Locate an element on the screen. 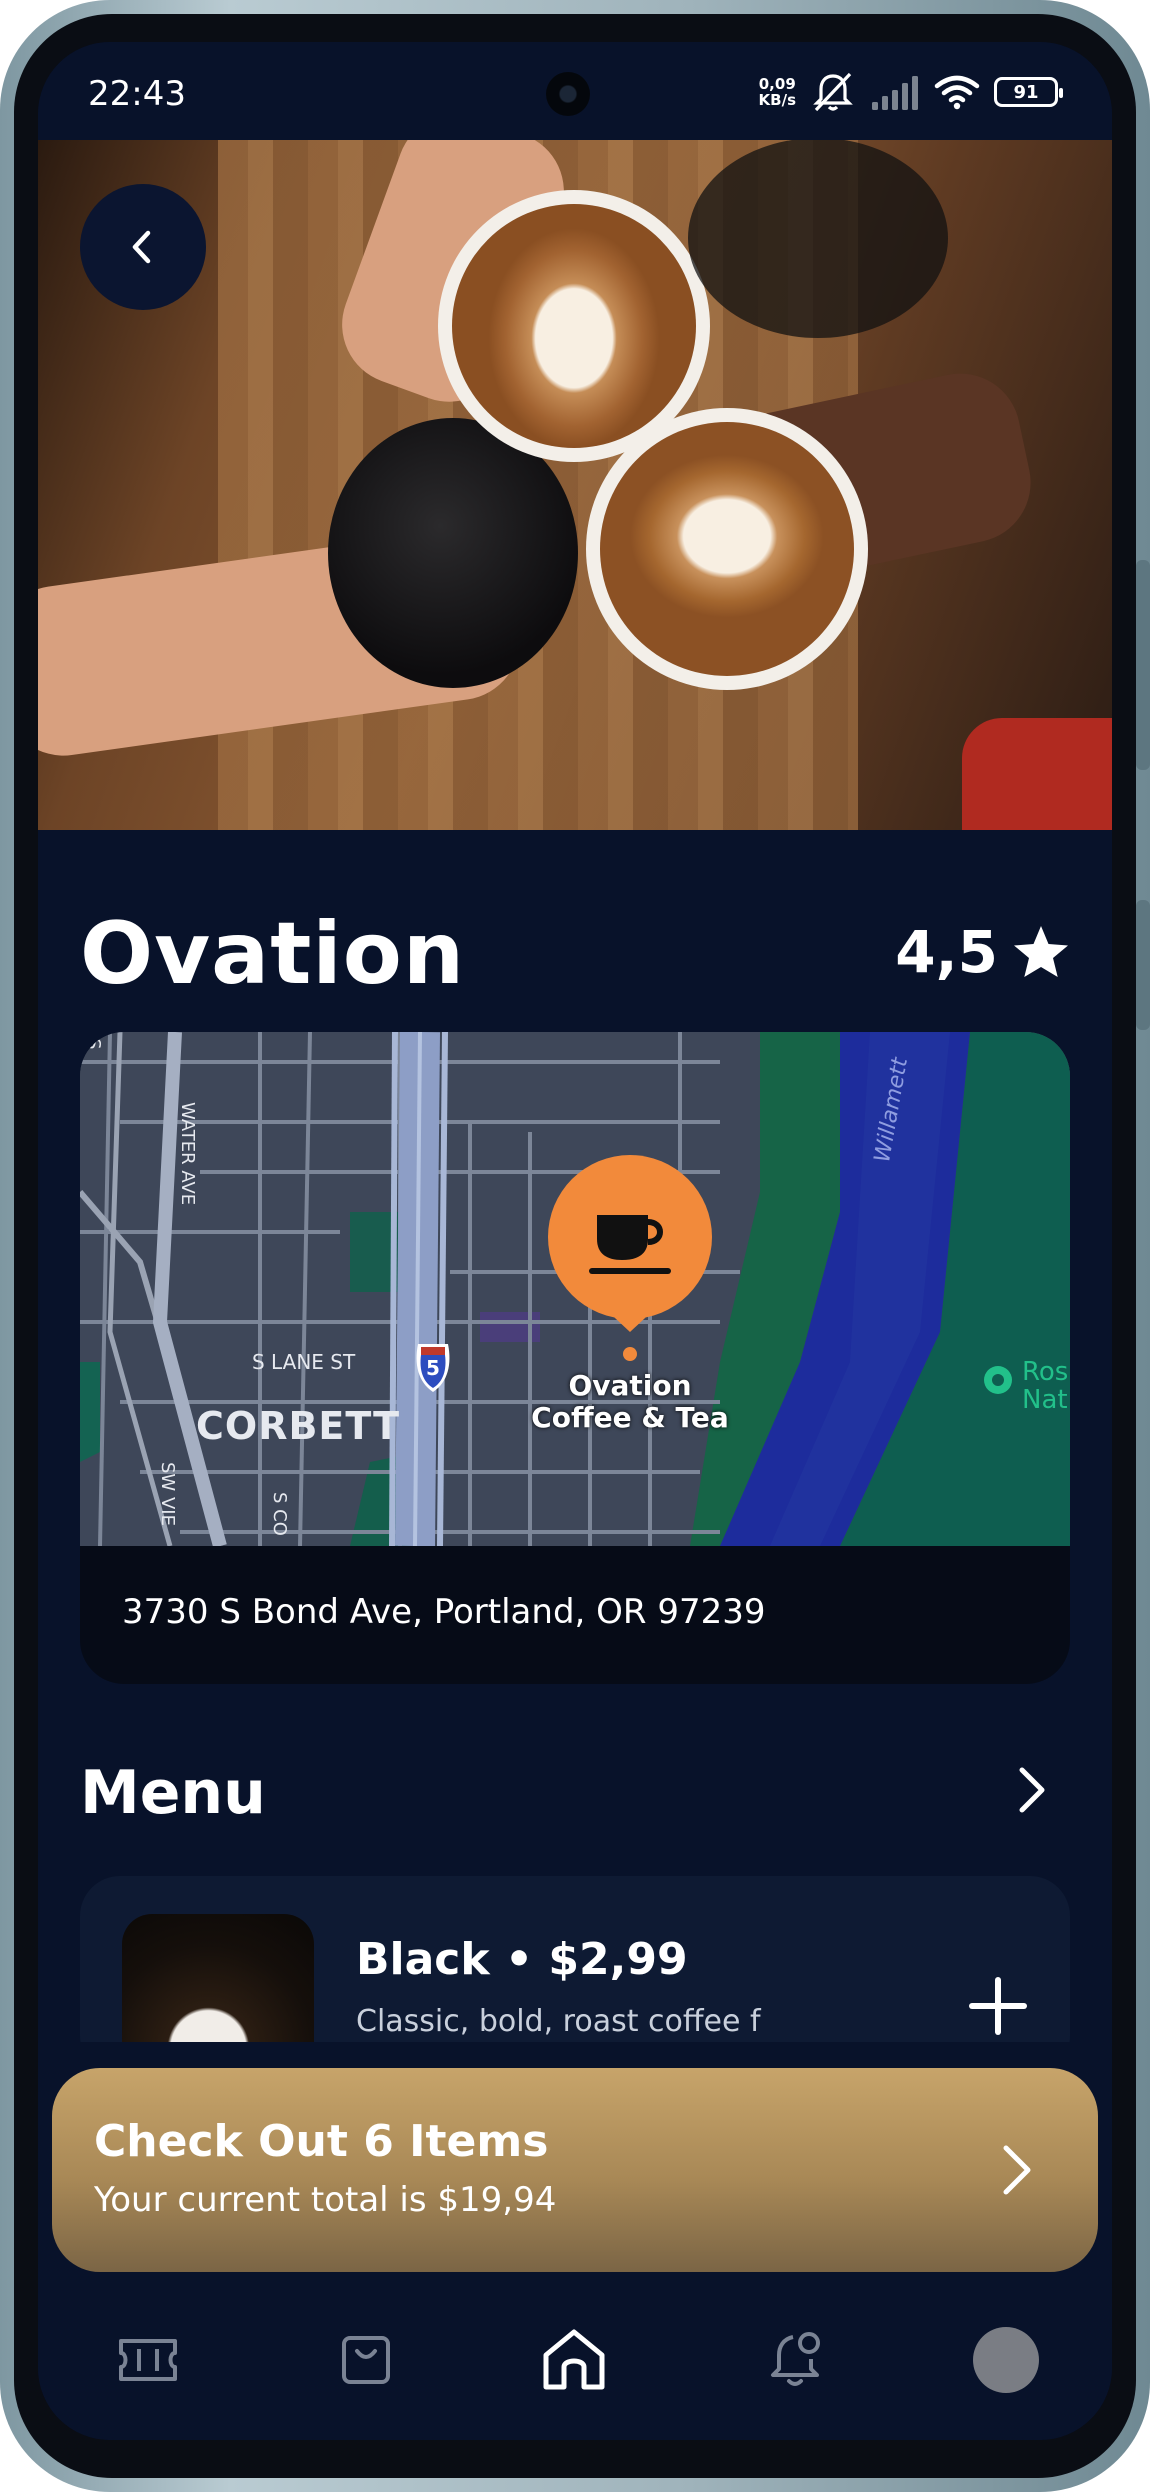  iced-coffee-cup is located at coordinates (453, 553).